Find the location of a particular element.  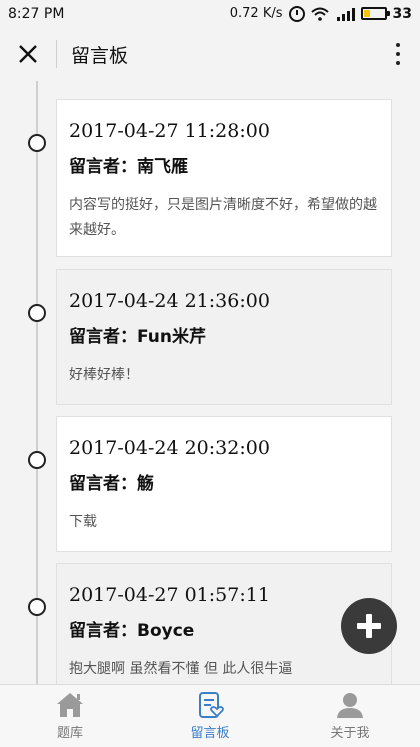

message-author: 留言者：觞 is located at coordinates (111, 484).